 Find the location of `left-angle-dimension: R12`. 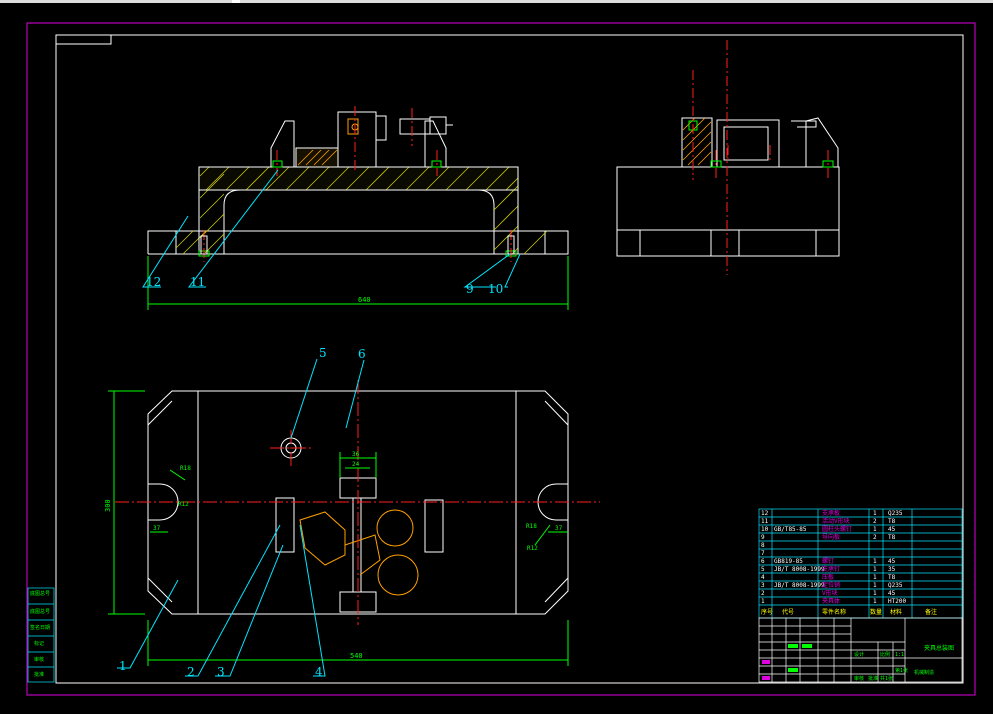

left-angle-dimension: R12 is located at coordinates (183, 504).